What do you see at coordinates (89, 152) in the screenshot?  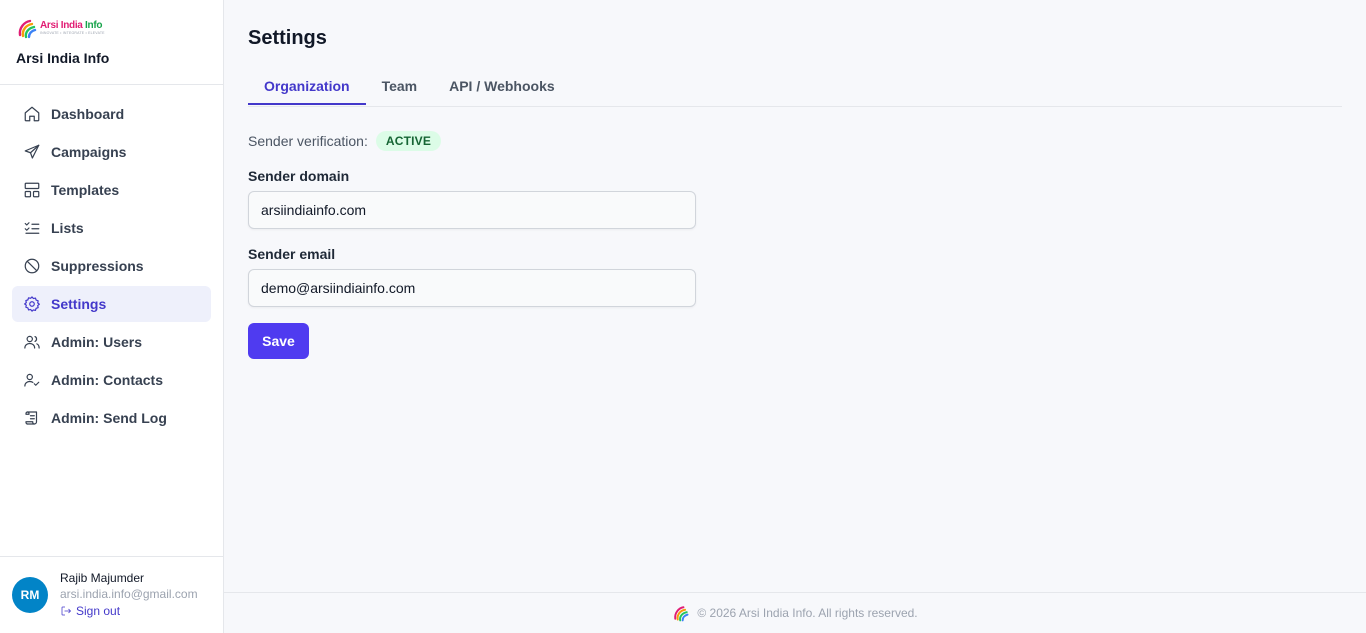 I see `sidebar-item-label: Campaigns` at bounding box center [89, 152].